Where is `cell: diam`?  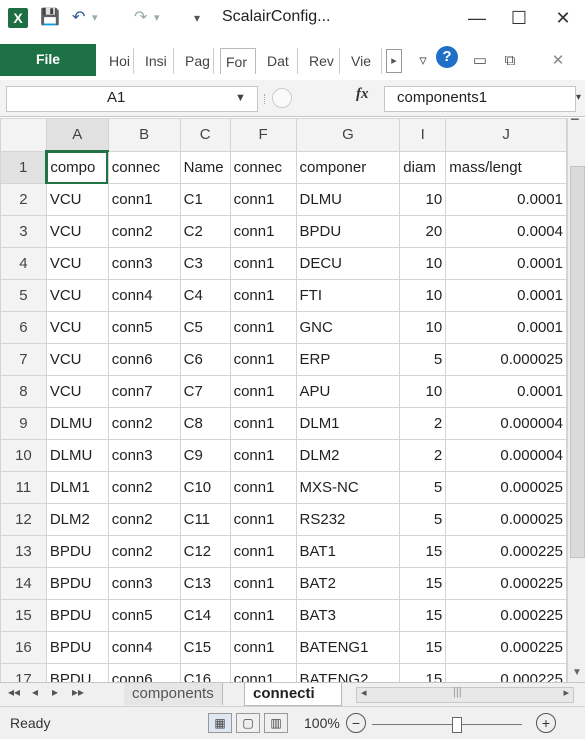 cell: diam is located at coordinates (423, 167).